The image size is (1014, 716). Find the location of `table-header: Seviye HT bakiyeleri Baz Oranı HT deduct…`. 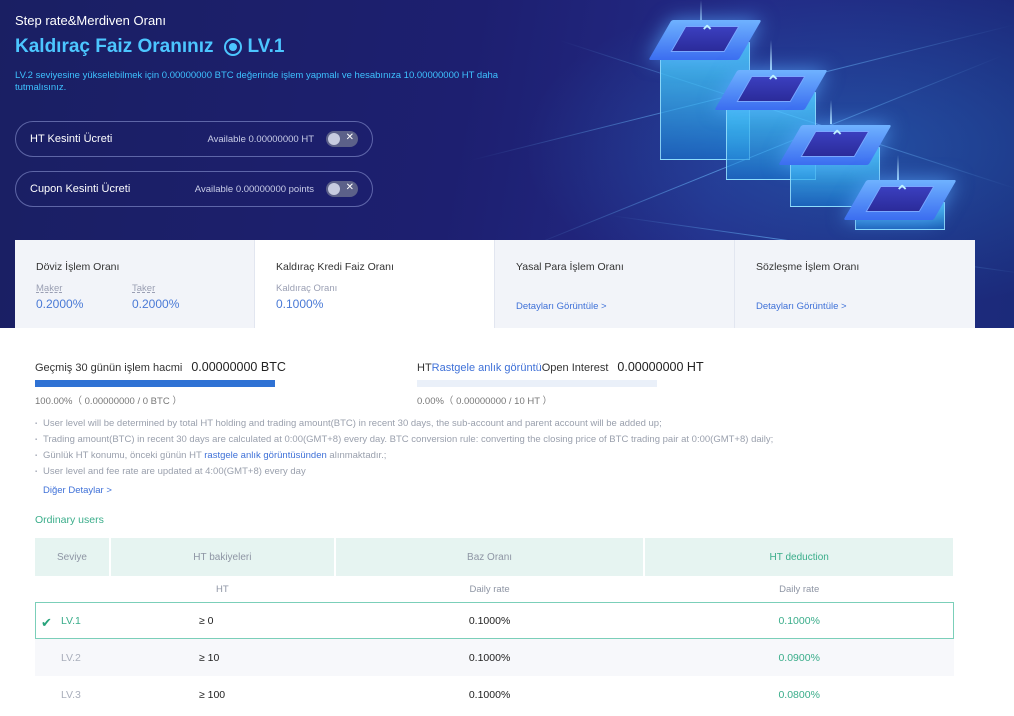

table-header: Seviye HT bakiyeleri Baz Oranı HT deduct… is located at coordinates (495, 557).